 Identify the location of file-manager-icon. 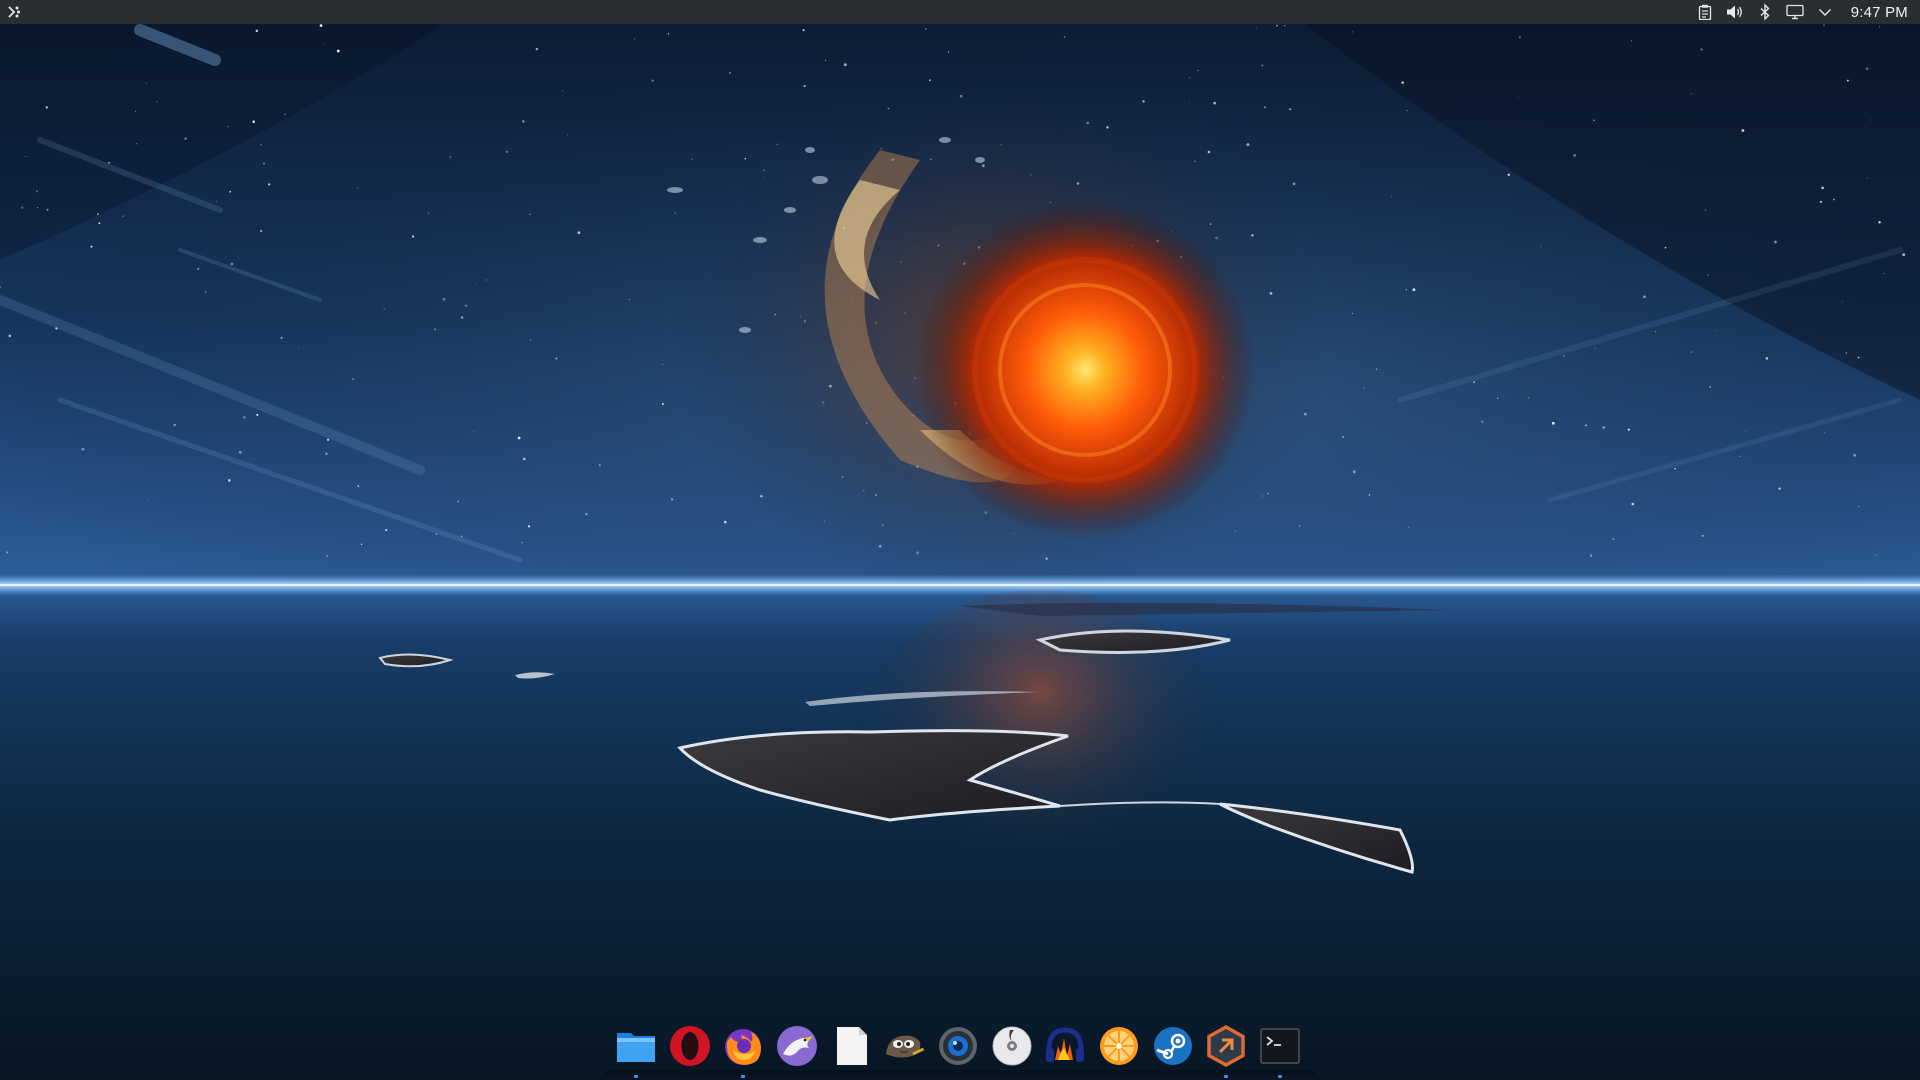
(636, 1050).